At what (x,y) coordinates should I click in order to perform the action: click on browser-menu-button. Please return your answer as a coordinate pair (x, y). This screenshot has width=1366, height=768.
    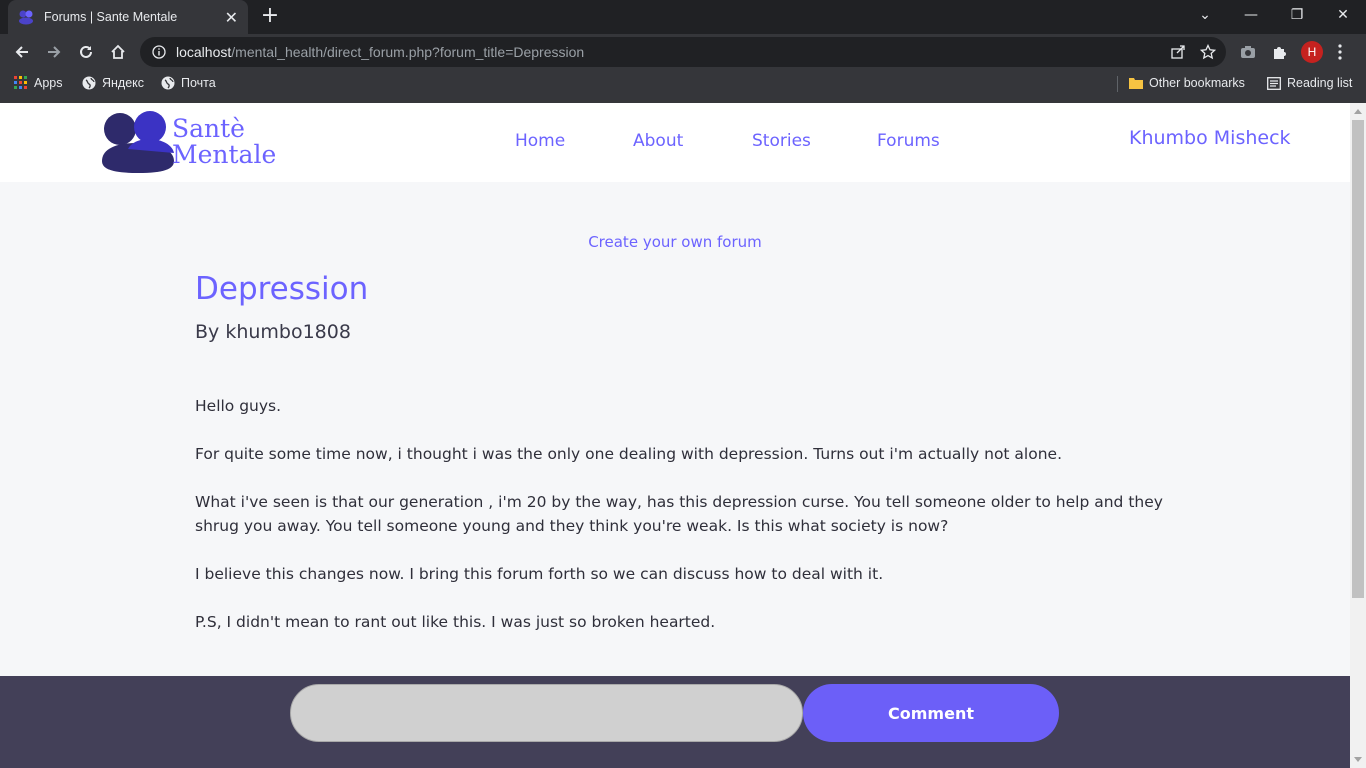
    Looking at the image, I should click on (1340, 52).